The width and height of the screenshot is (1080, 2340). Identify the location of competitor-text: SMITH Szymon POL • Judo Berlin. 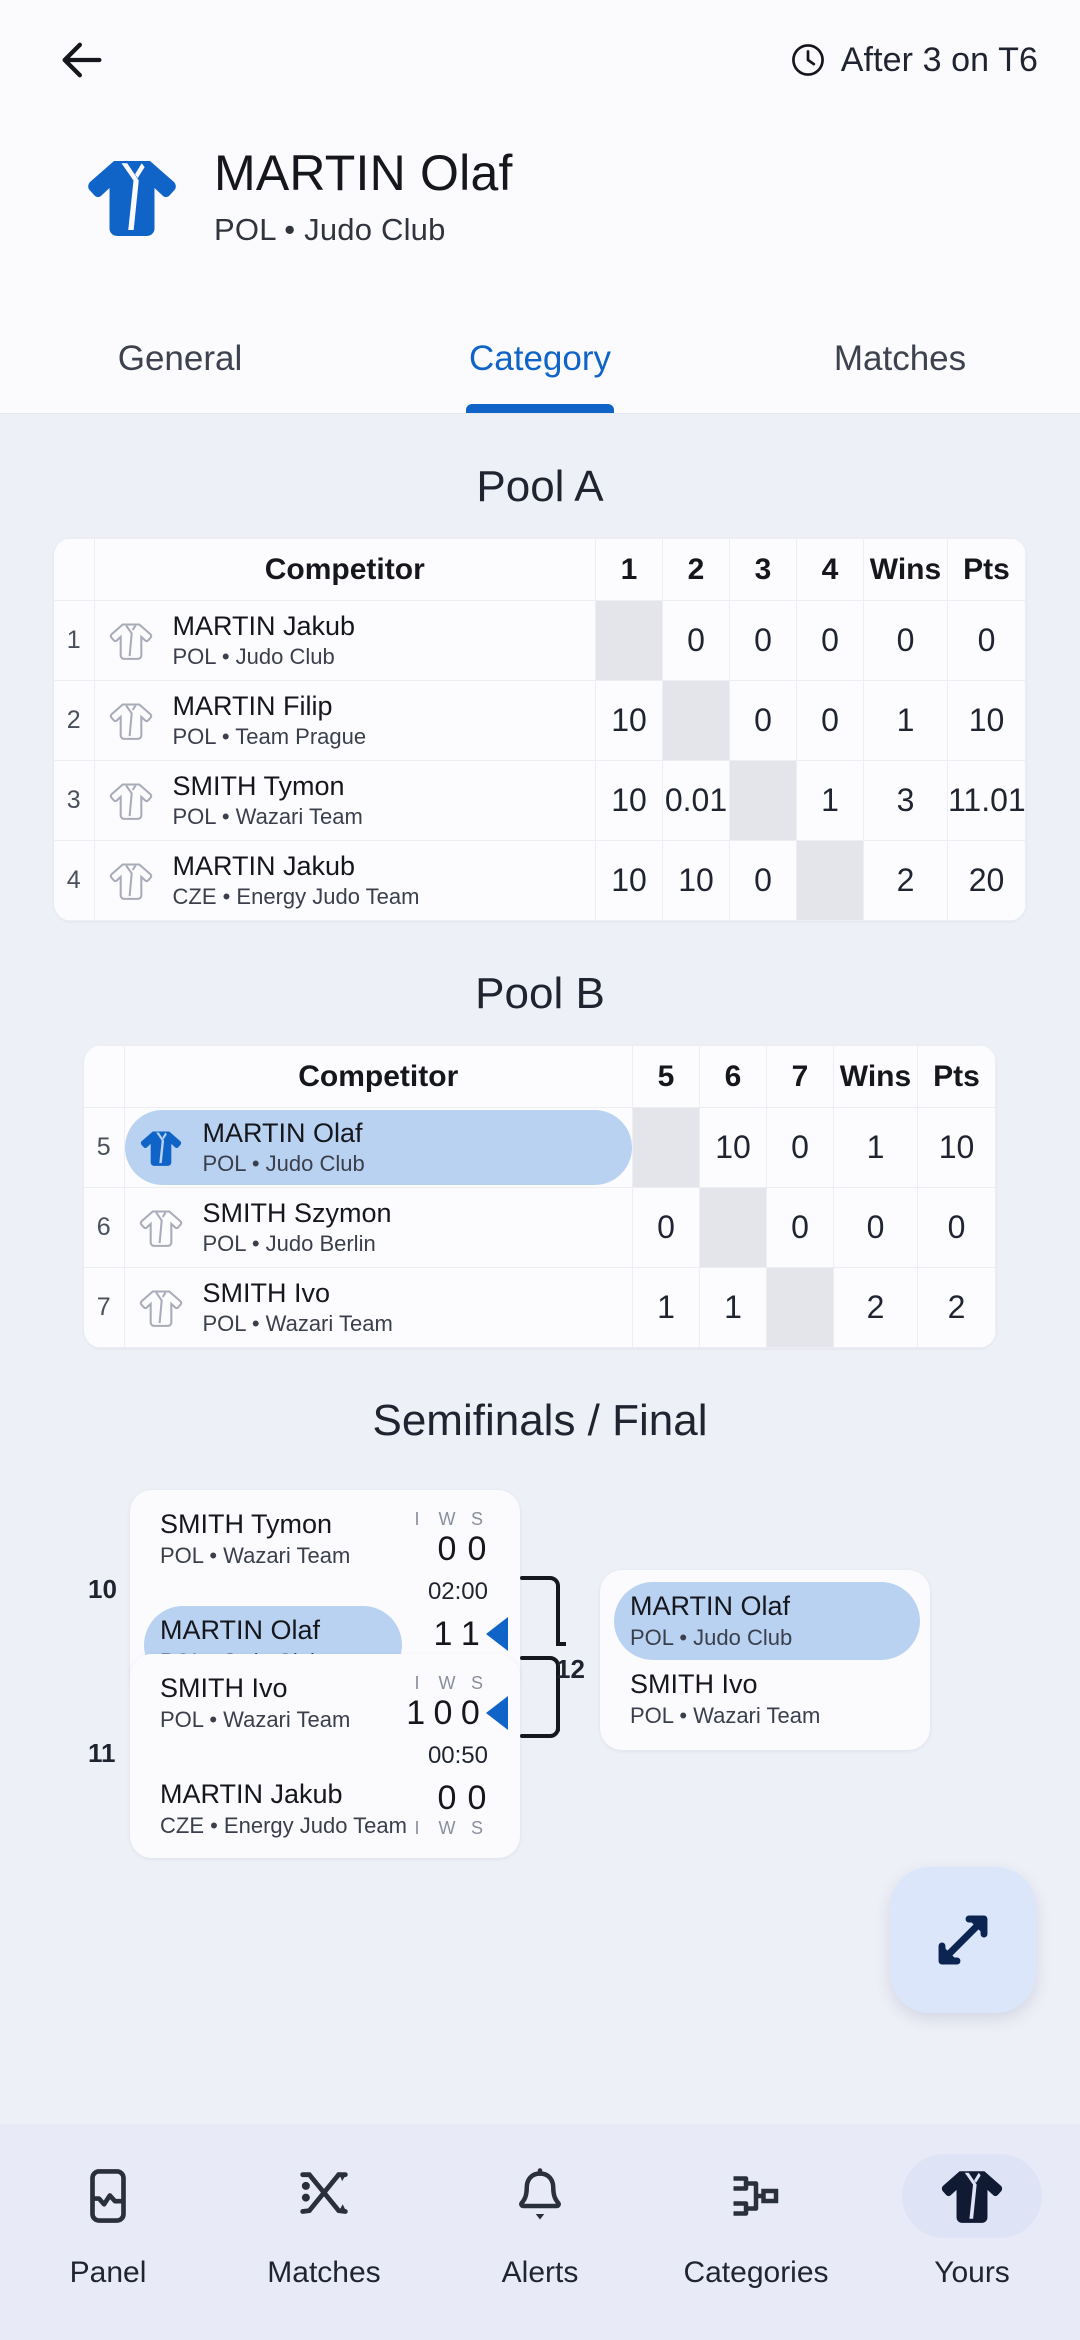
(297, 1227).